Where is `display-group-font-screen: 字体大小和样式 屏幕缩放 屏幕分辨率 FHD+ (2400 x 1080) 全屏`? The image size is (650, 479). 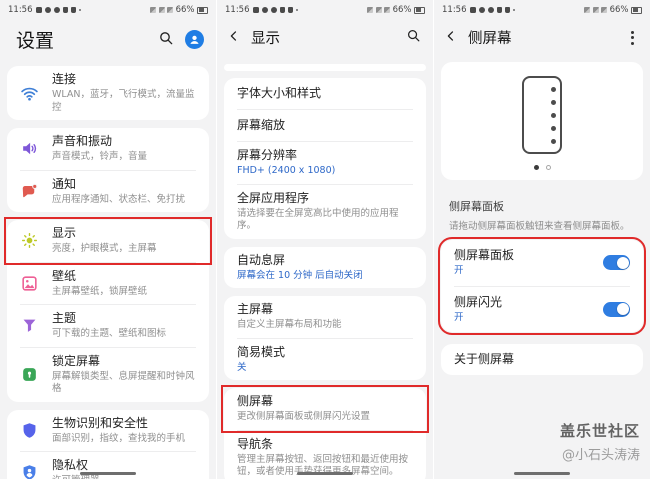 display-group-font-screen: 字体大小和样式 屏幕缩放 屏幕分辨率 FHD+ (2400 x 1080) 全屏 is located at coordinates (325, 158).